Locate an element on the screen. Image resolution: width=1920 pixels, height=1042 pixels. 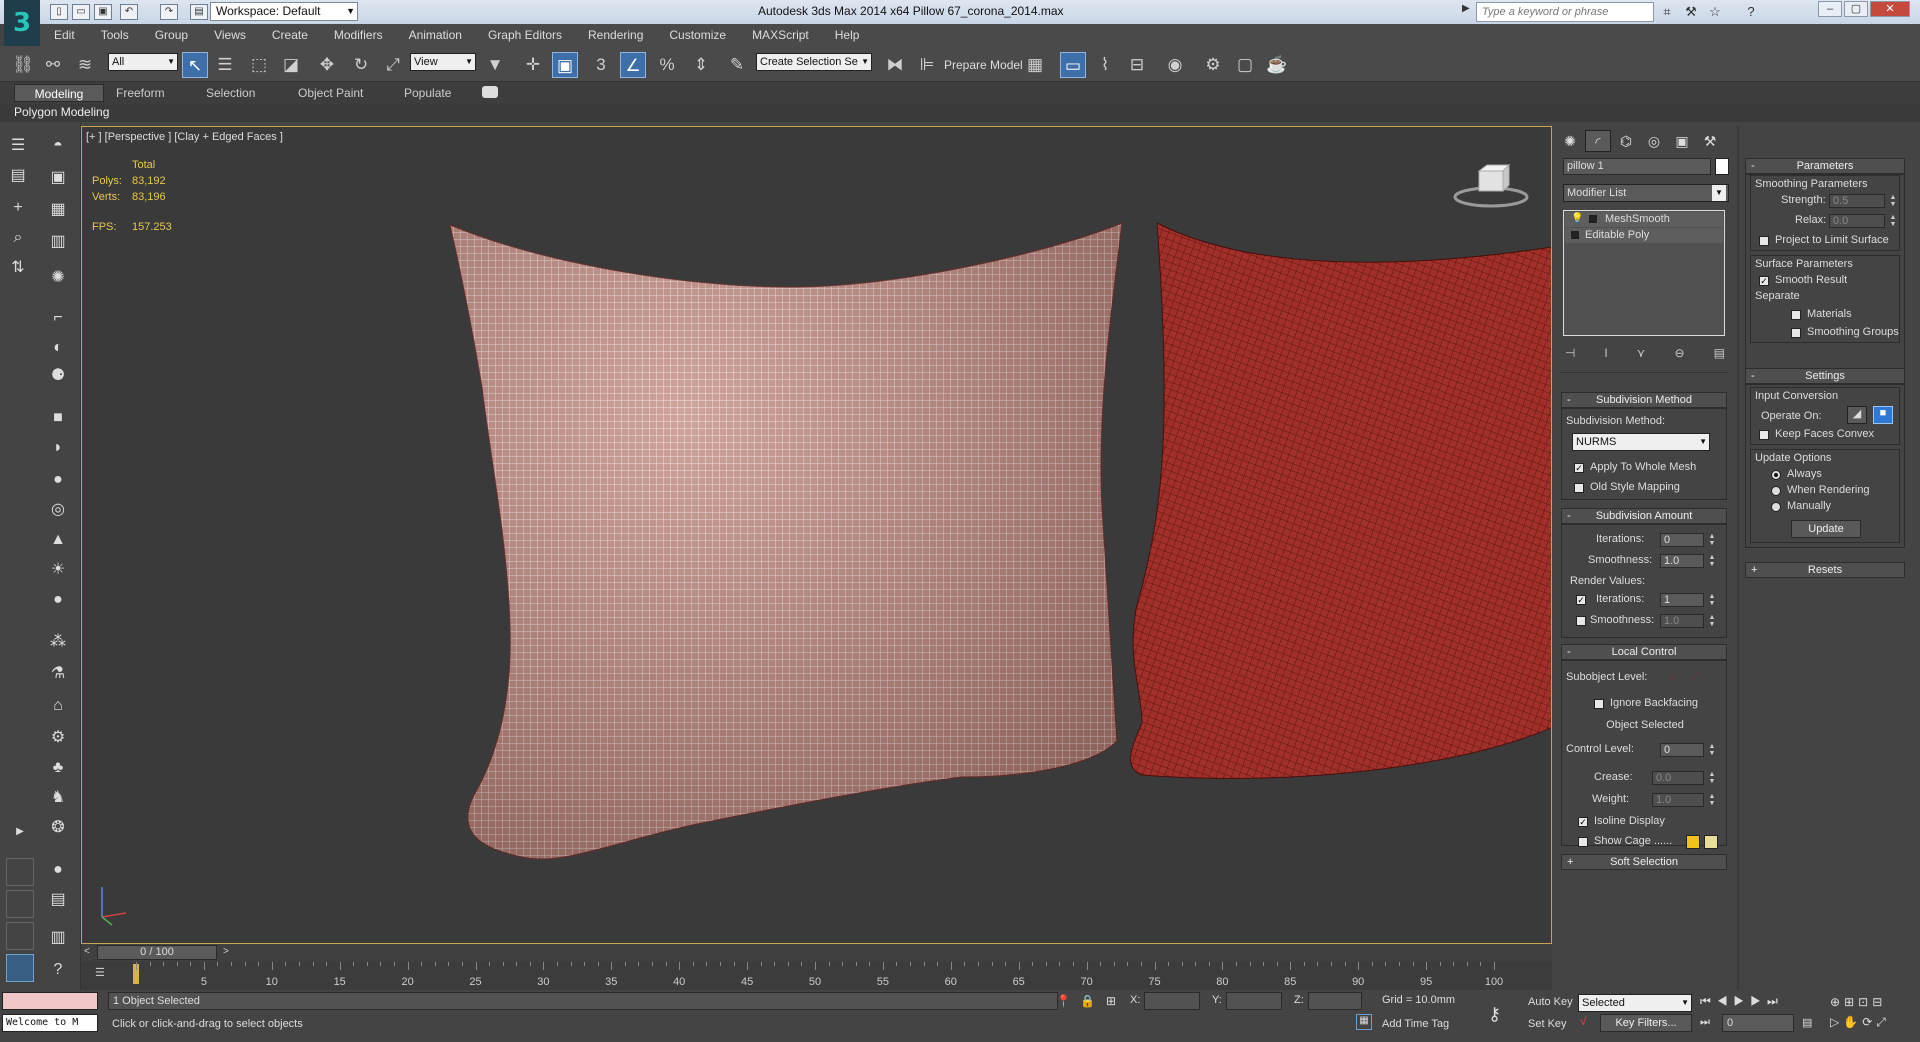
time-tag-icon: ▦ is located at coordinates (1364, 1022).